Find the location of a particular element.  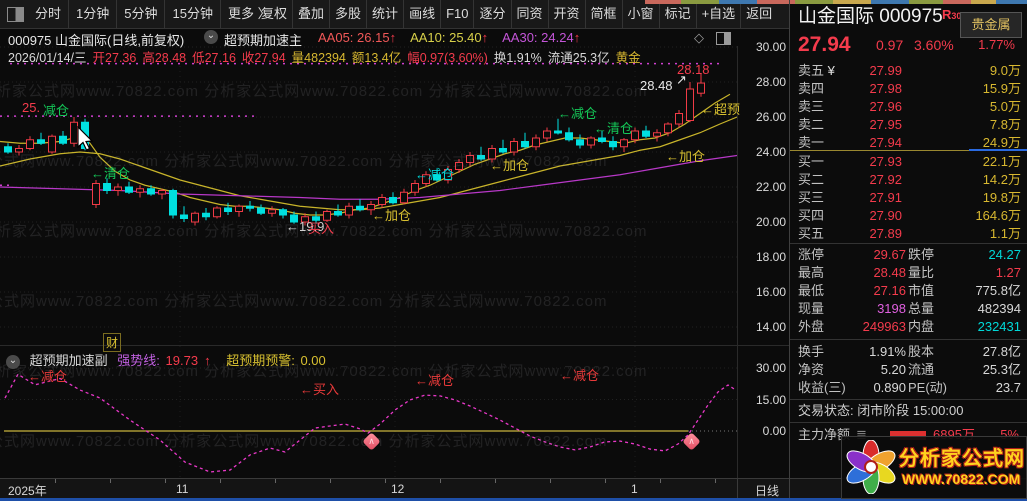

price-axis-label: 22.00 is located at coordinates (770, 187).